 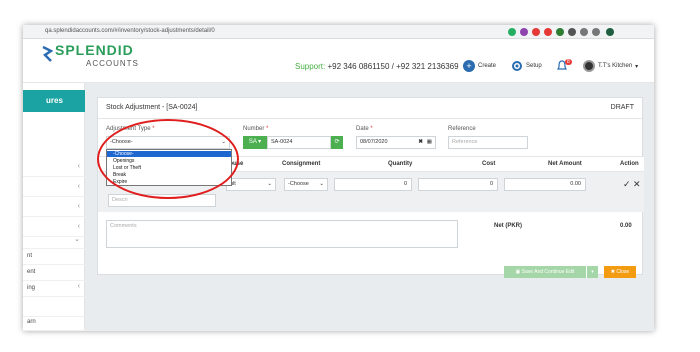 I want to click on support-phones: +92 346 0861150 / +92 321 2136369, so click(x=393, y=66).